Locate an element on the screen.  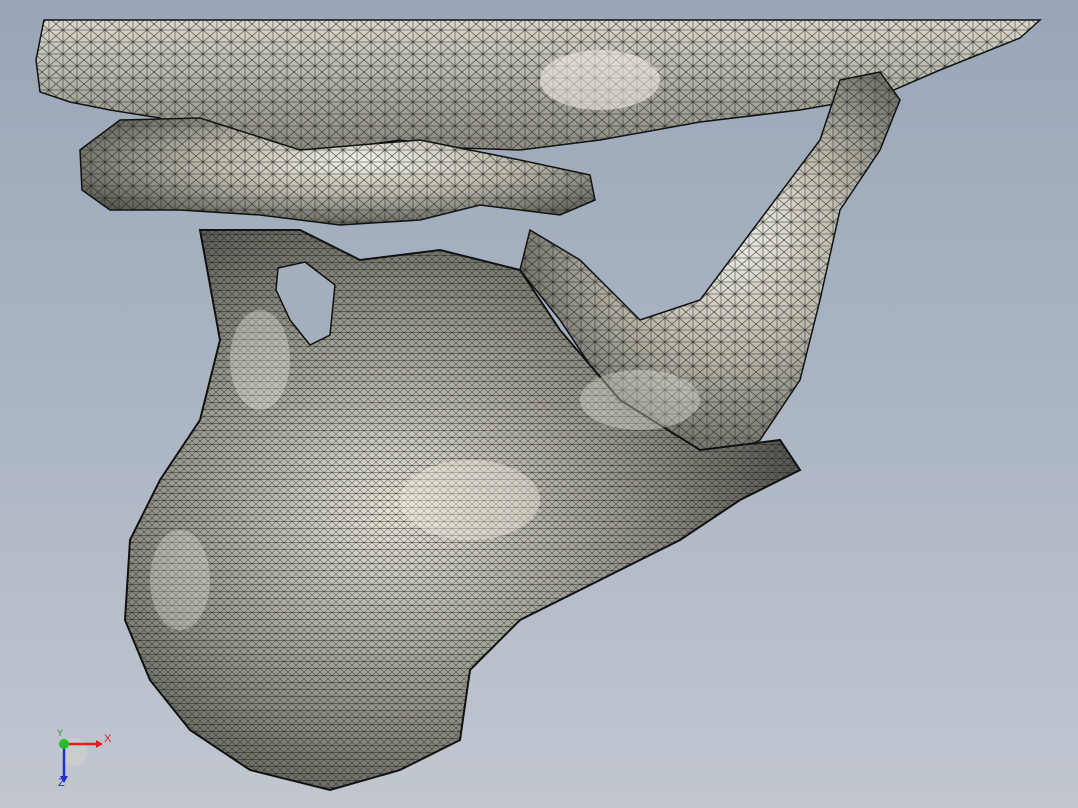
z-axis-label: Z is located at coordinates (61, 783).